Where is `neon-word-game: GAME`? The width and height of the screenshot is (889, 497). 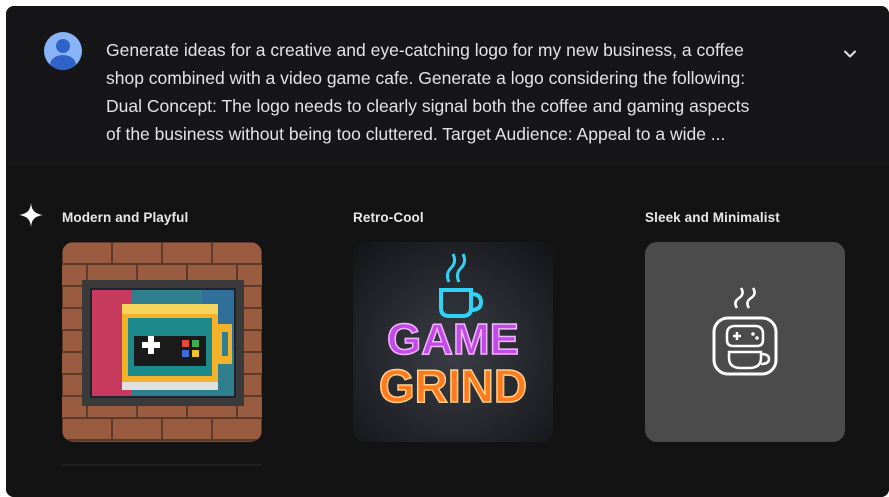 neon-word-game: GAME is located at coordinates (453, 339).